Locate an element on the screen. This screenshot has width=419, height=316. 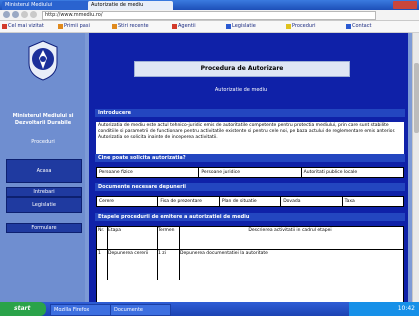
bookmark-label: Primii pasi is located at coordinates (77, 26).